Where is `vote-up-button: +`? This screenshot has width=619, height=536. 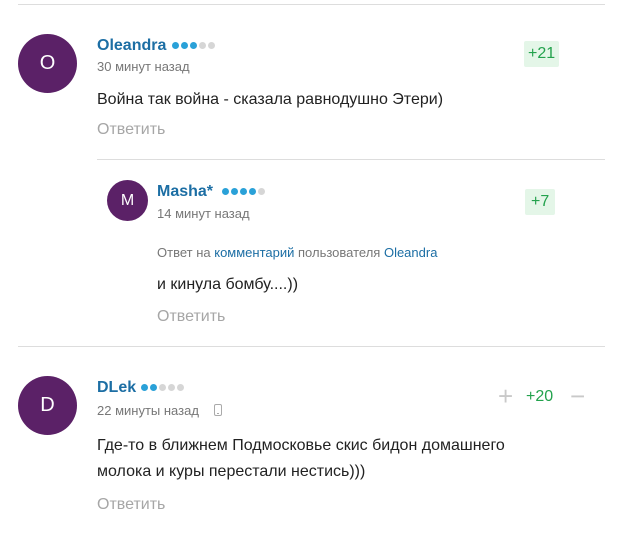
vote-up-button: + is located at coordinates (505, 396).